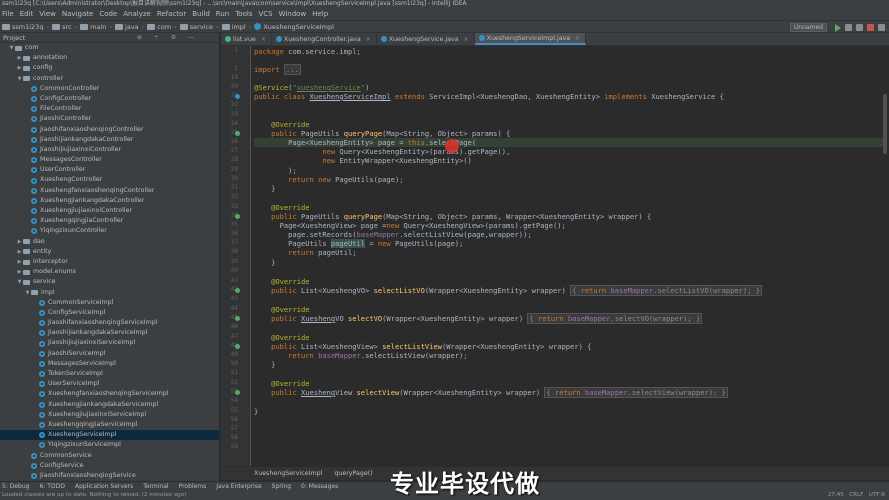  Describe the element at coordinates (109, 262) in the screenshot. I see `tree-folder: ▶ interceptor` at that location.